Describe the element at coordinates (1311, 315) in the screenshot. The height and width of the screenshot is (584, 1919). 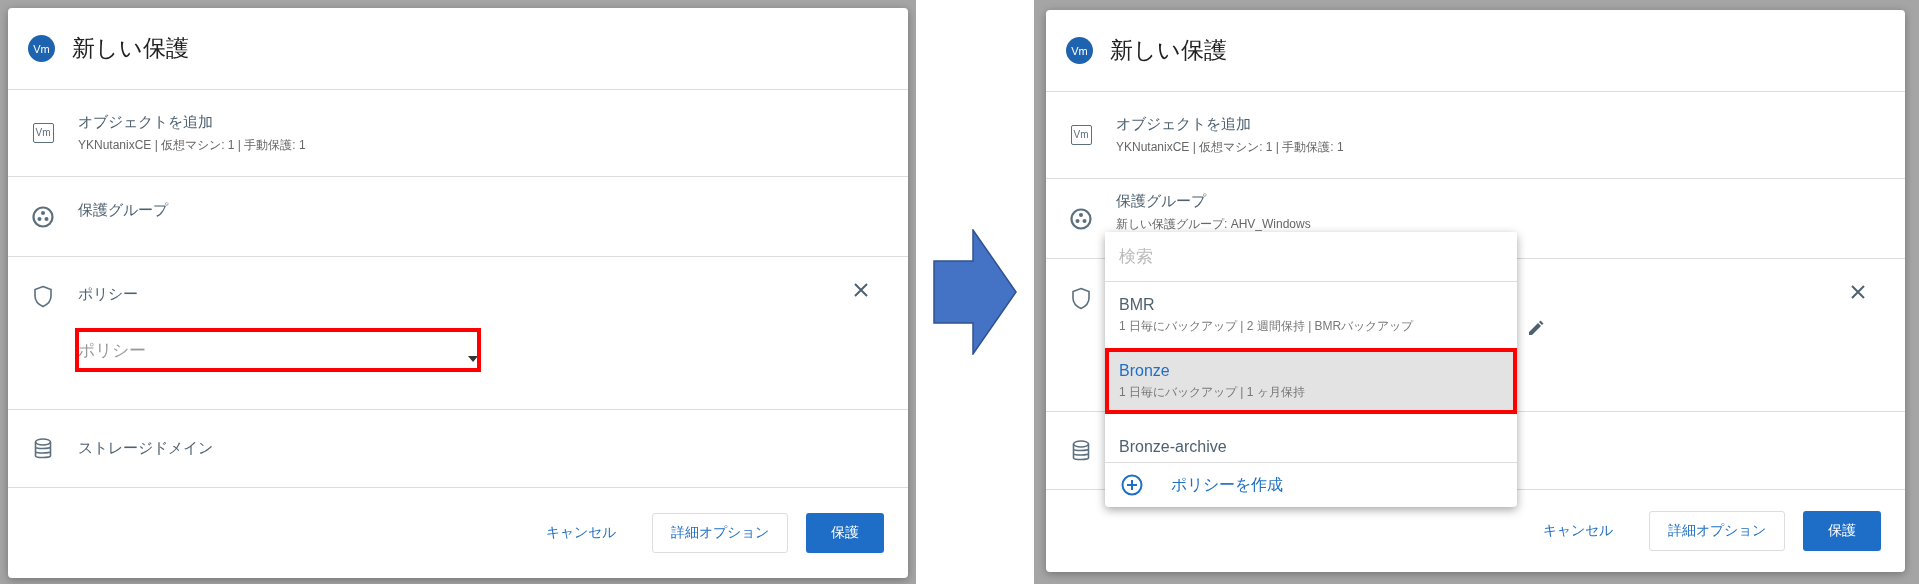
I see `policy-option: BMR 1 日毎にバックアップ | 2 週間保持 | BMRバックアップ` at that location.